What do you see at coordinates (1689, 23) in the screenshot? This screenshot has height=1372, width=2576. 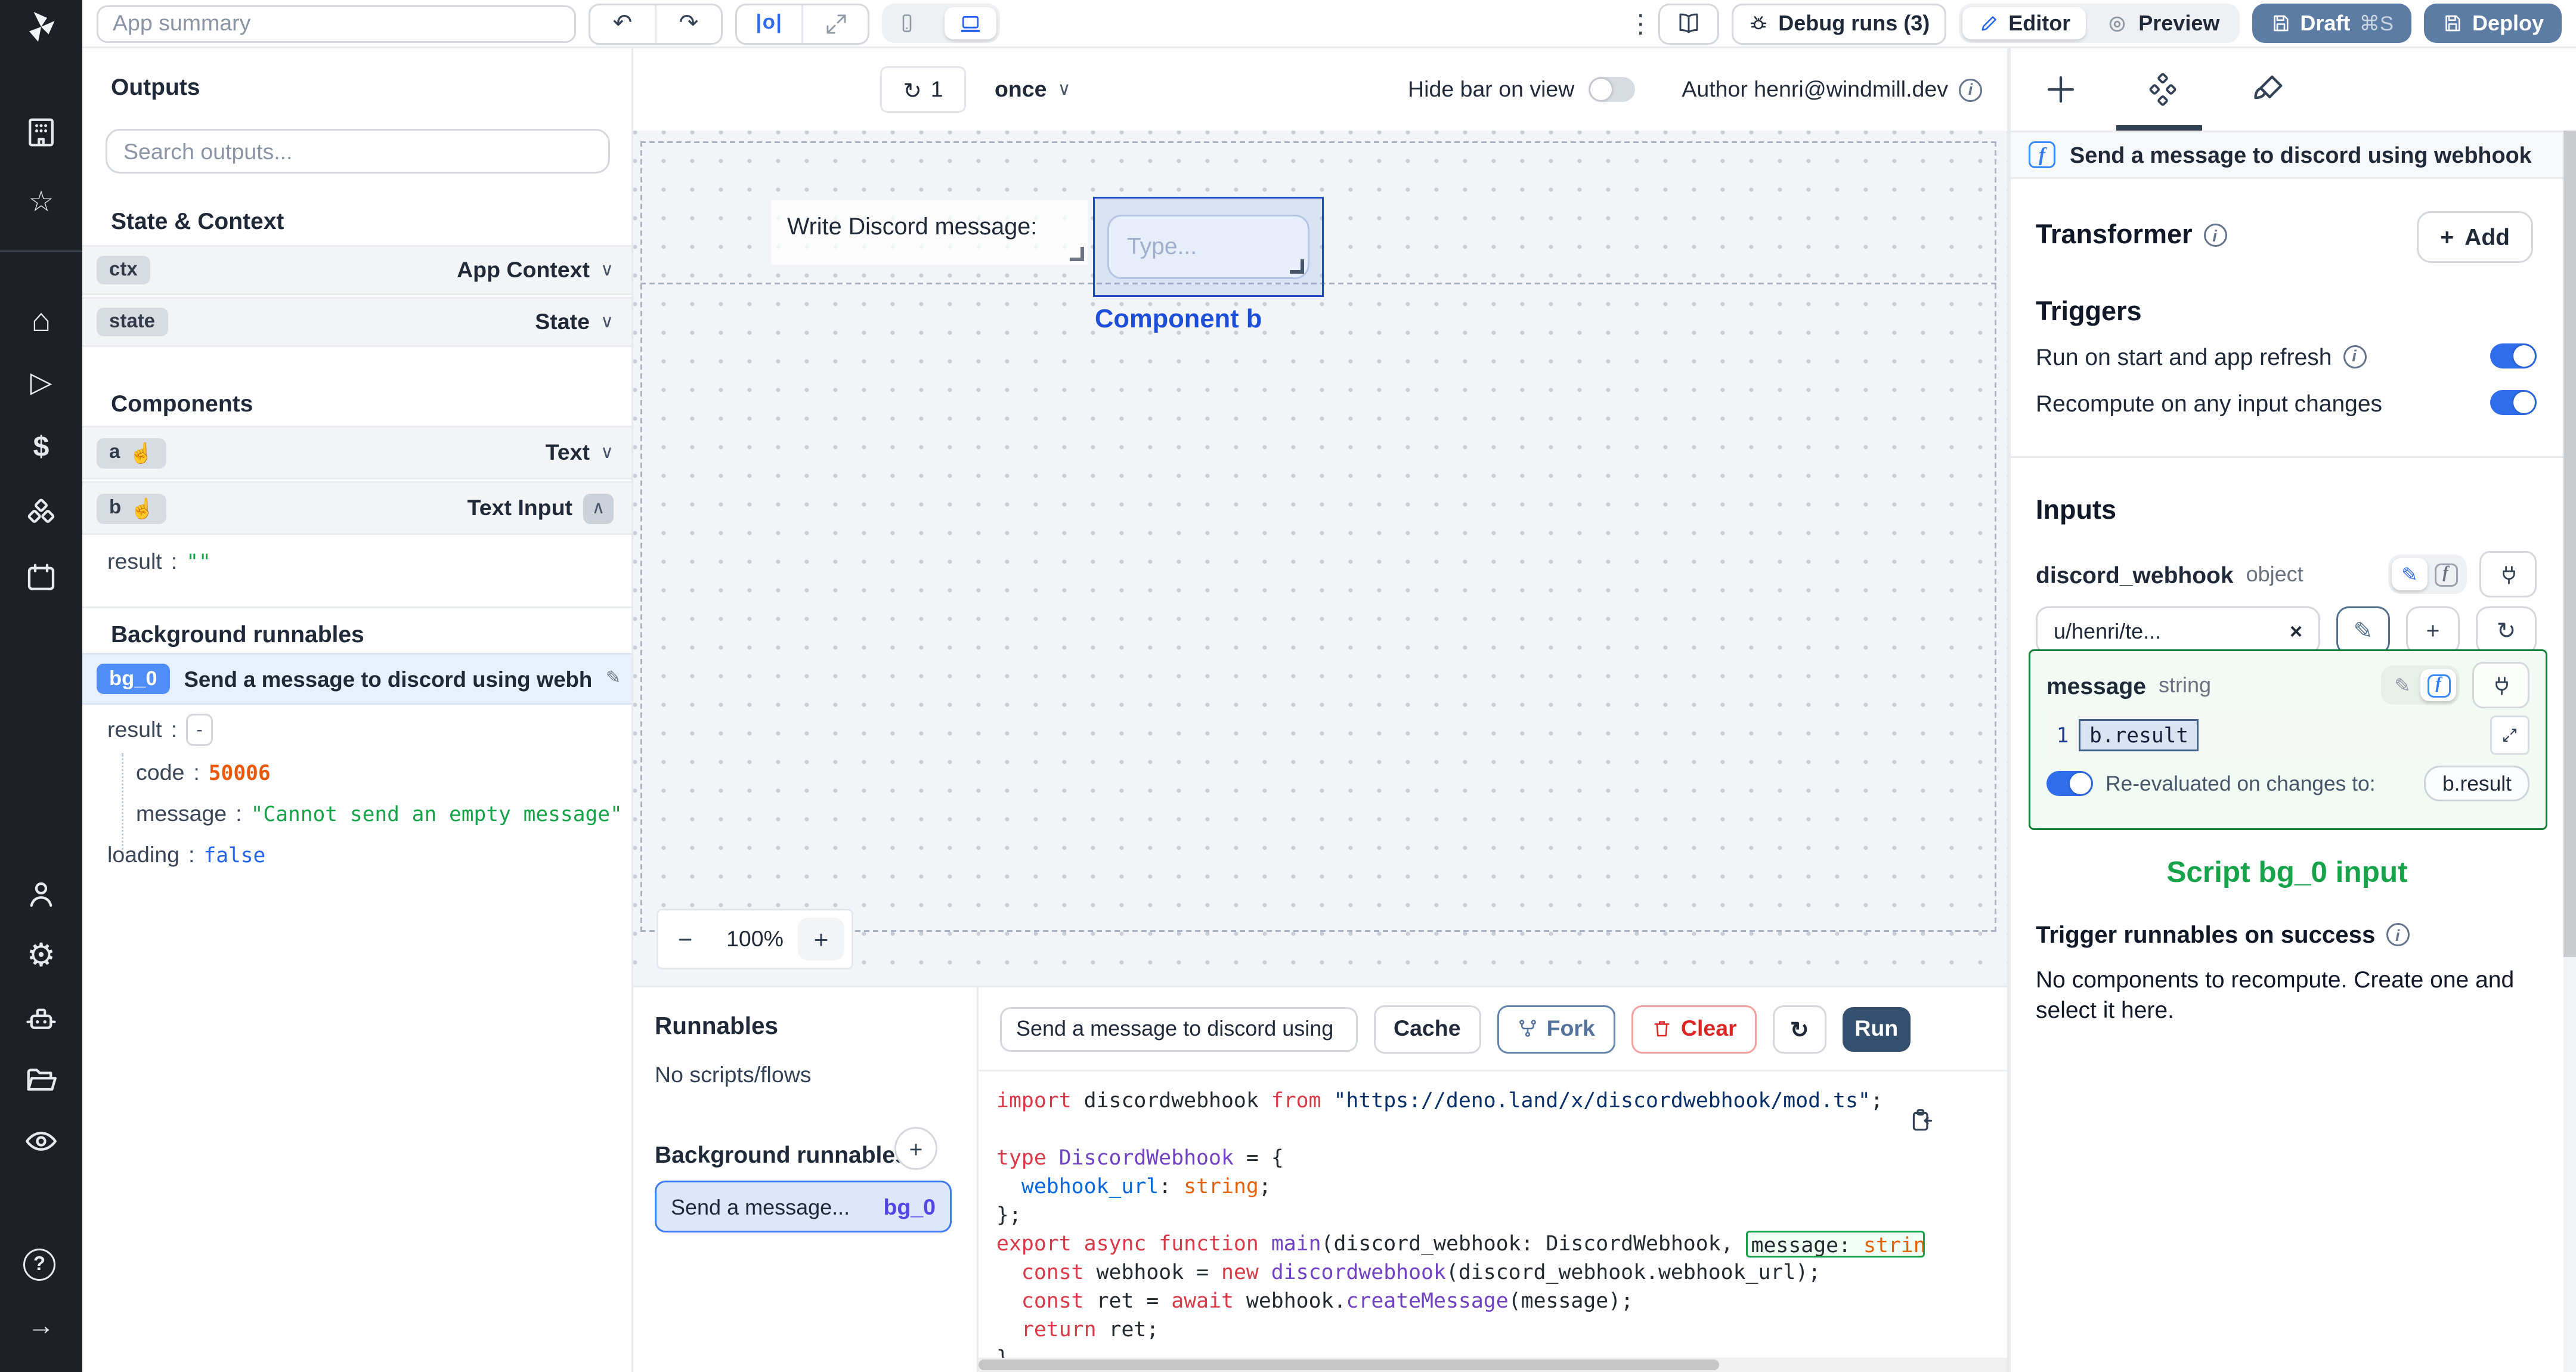 I see `docs-button` at bounding box center [1689, 23].